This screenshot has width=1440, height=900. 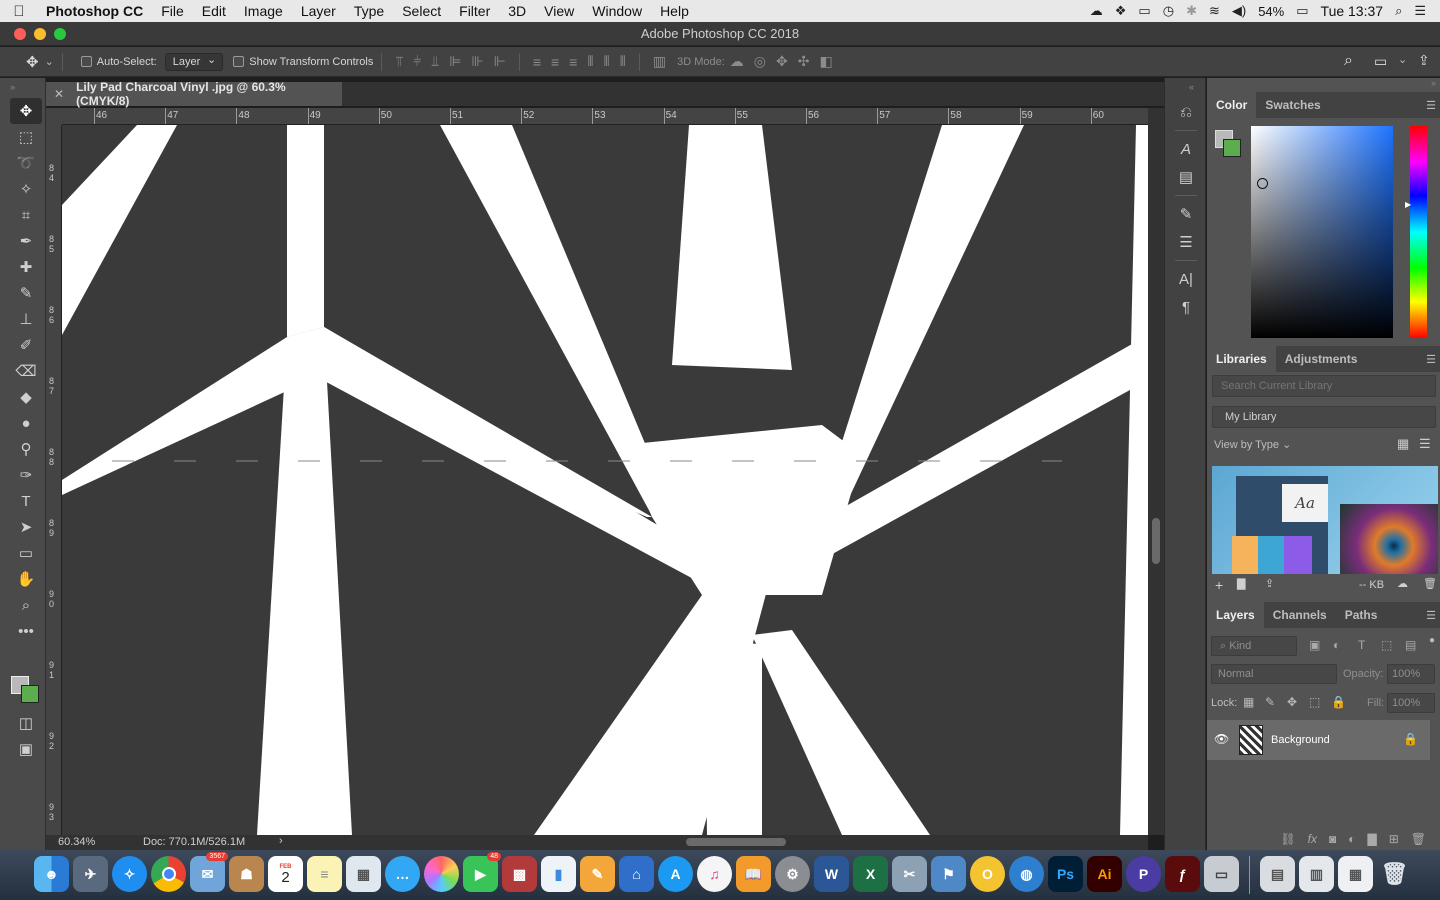 I want to click on close-document-icon: ✕, so click(x=59, y=94).